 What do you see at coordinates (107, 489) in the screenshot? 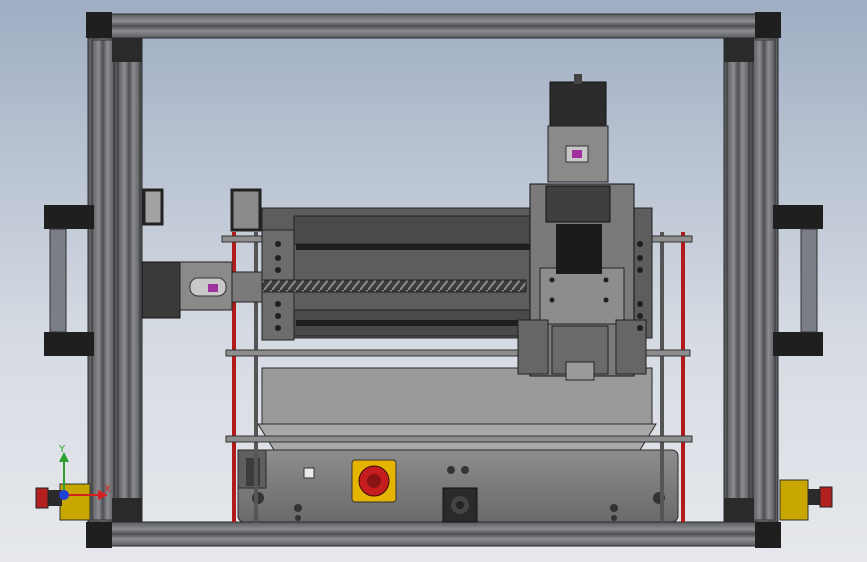
I see `x-axis-label: X` at bounding box center [107, 489].